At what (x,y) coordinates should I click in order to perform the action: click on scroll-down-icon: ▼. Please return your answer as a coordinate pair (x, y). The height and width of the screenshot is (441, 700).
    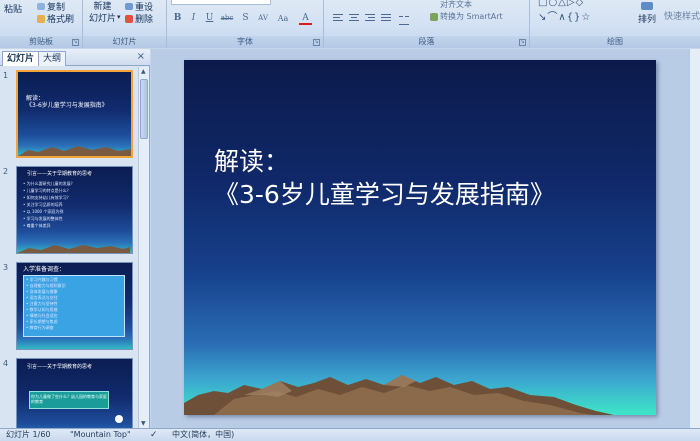
    Looking at the image, I should click on (143, 423).